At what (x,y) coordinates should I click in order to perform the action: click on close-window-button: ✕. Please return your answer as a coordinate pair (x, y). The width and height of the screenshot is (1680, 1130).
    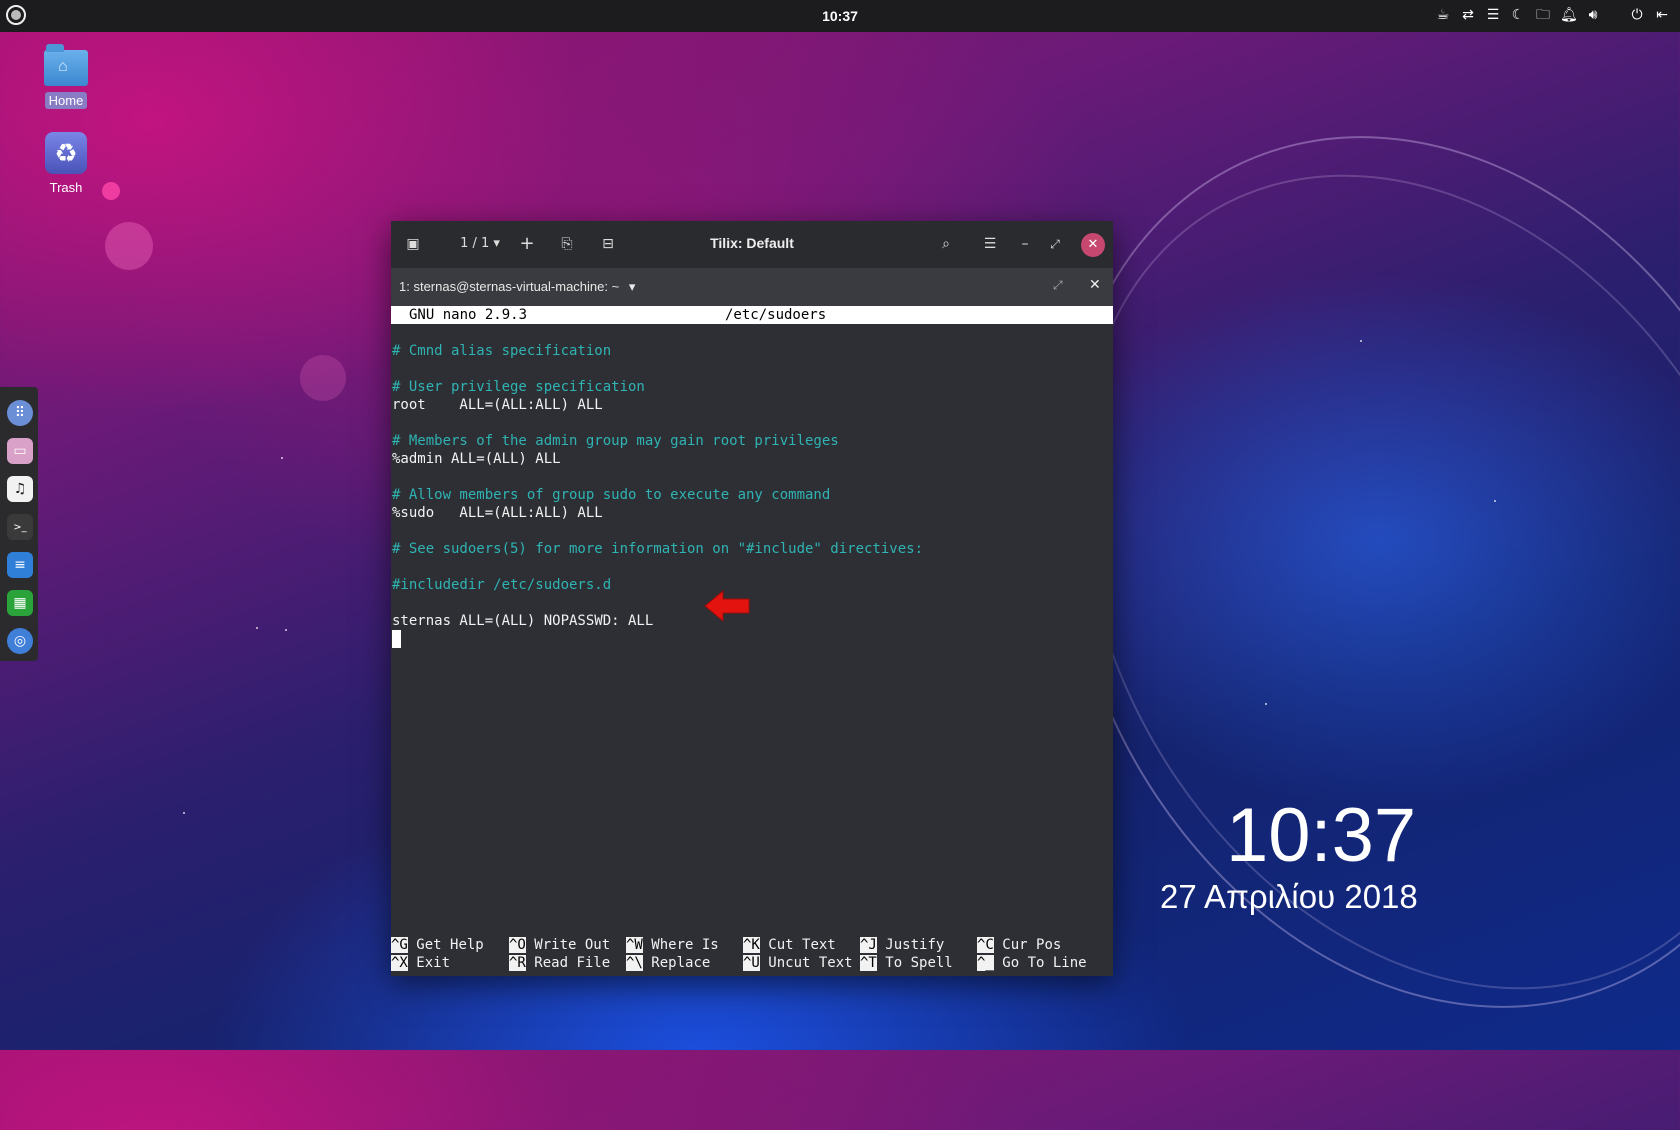
    Looking at the image, I should click on (1093, 245).